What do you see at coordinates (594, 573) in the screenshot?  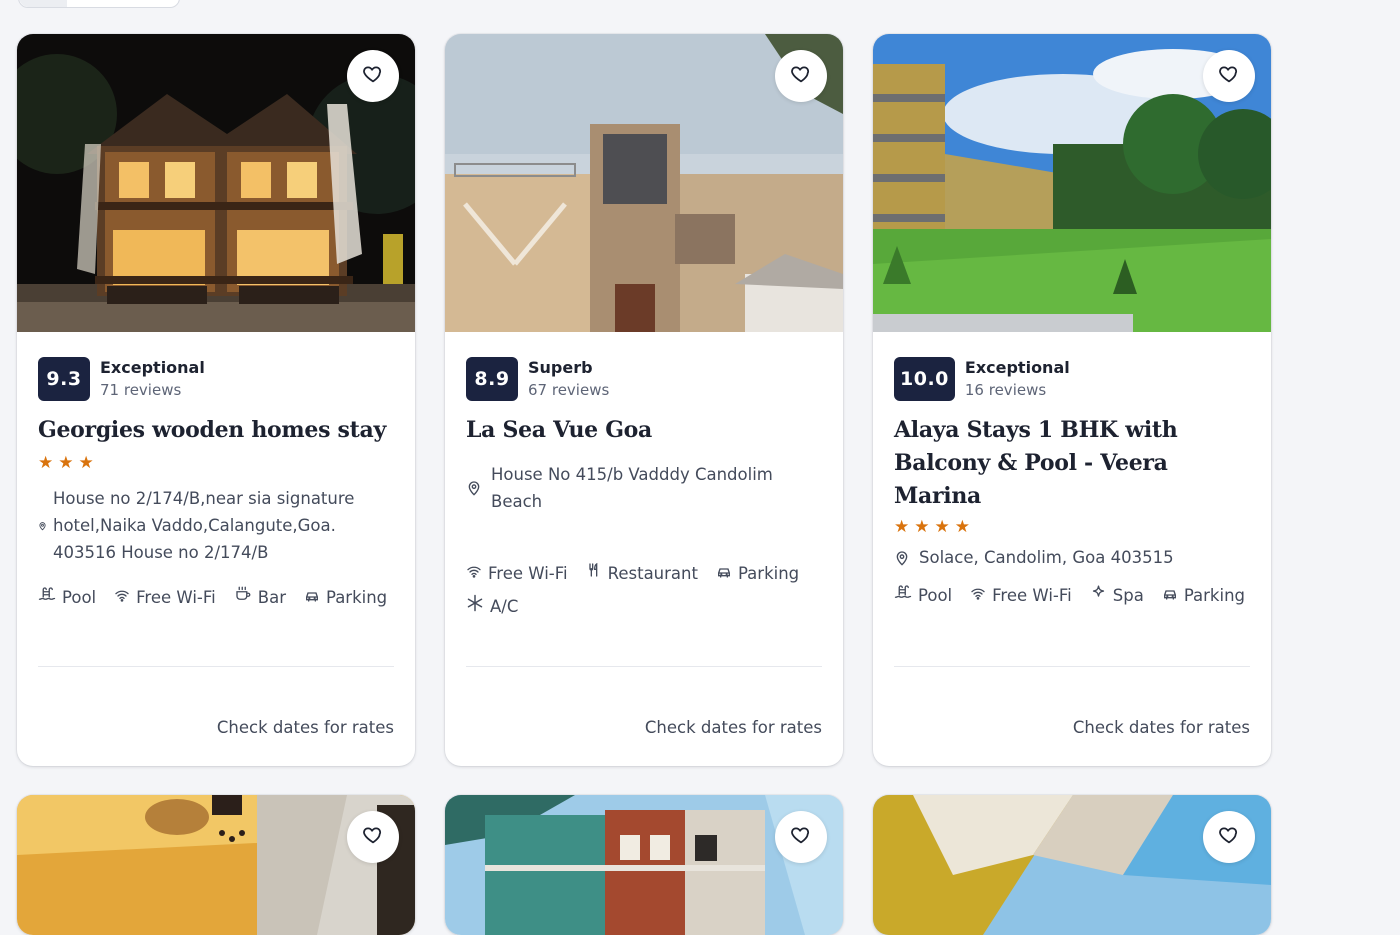 I see `restaurant-icon` at bounding box center [594, 573].